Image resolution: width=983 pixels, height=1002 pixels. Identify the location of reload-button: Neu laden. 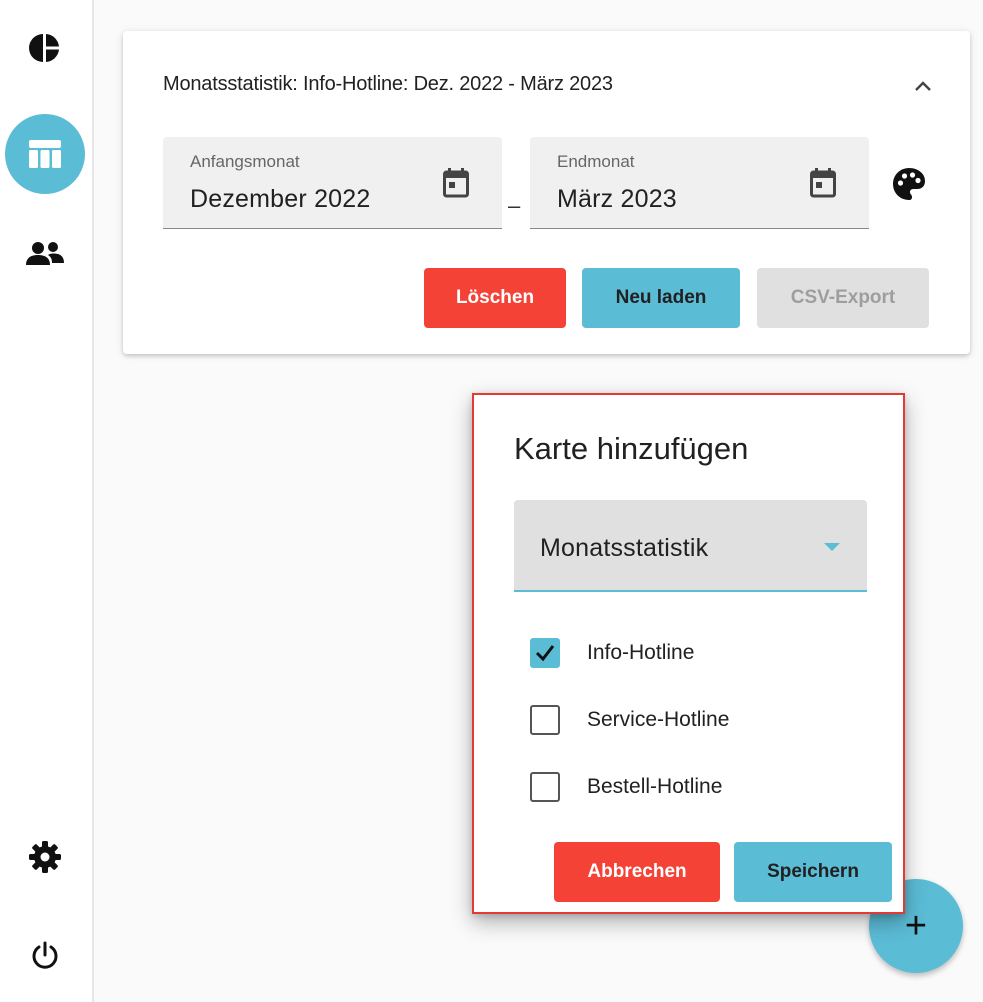
(661, 298).